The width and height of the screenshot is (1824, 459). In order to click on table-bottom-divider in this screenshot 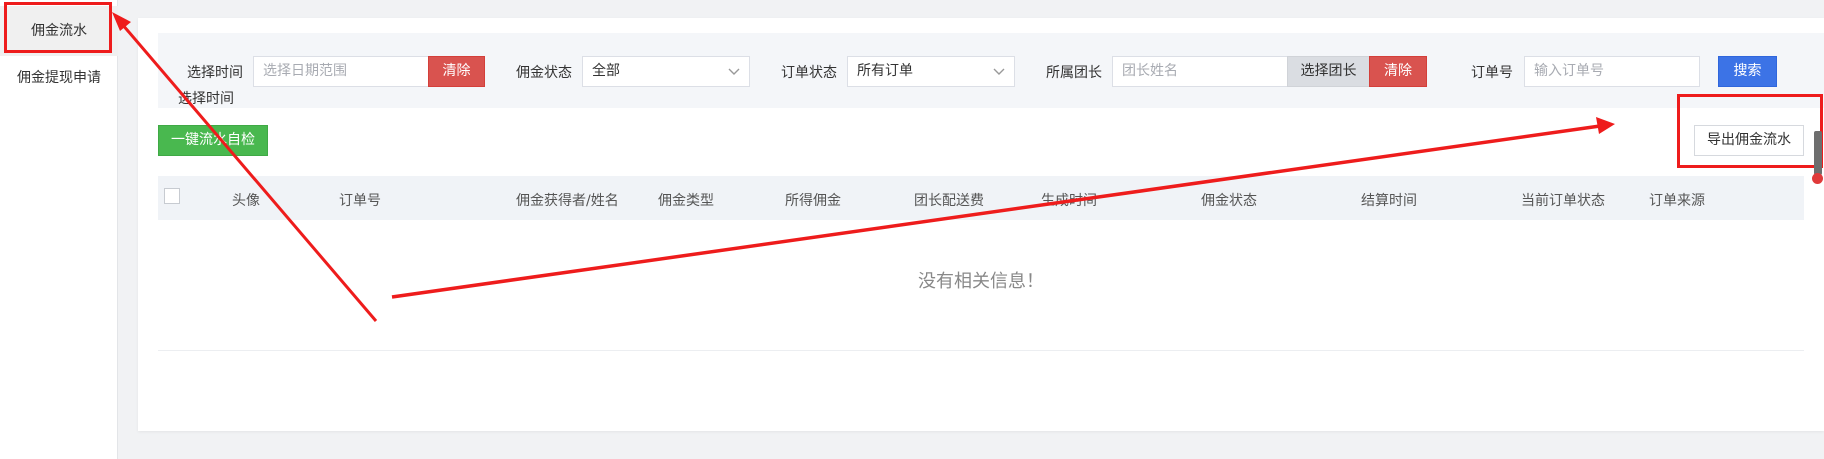, I will do `click(981, 350)`.